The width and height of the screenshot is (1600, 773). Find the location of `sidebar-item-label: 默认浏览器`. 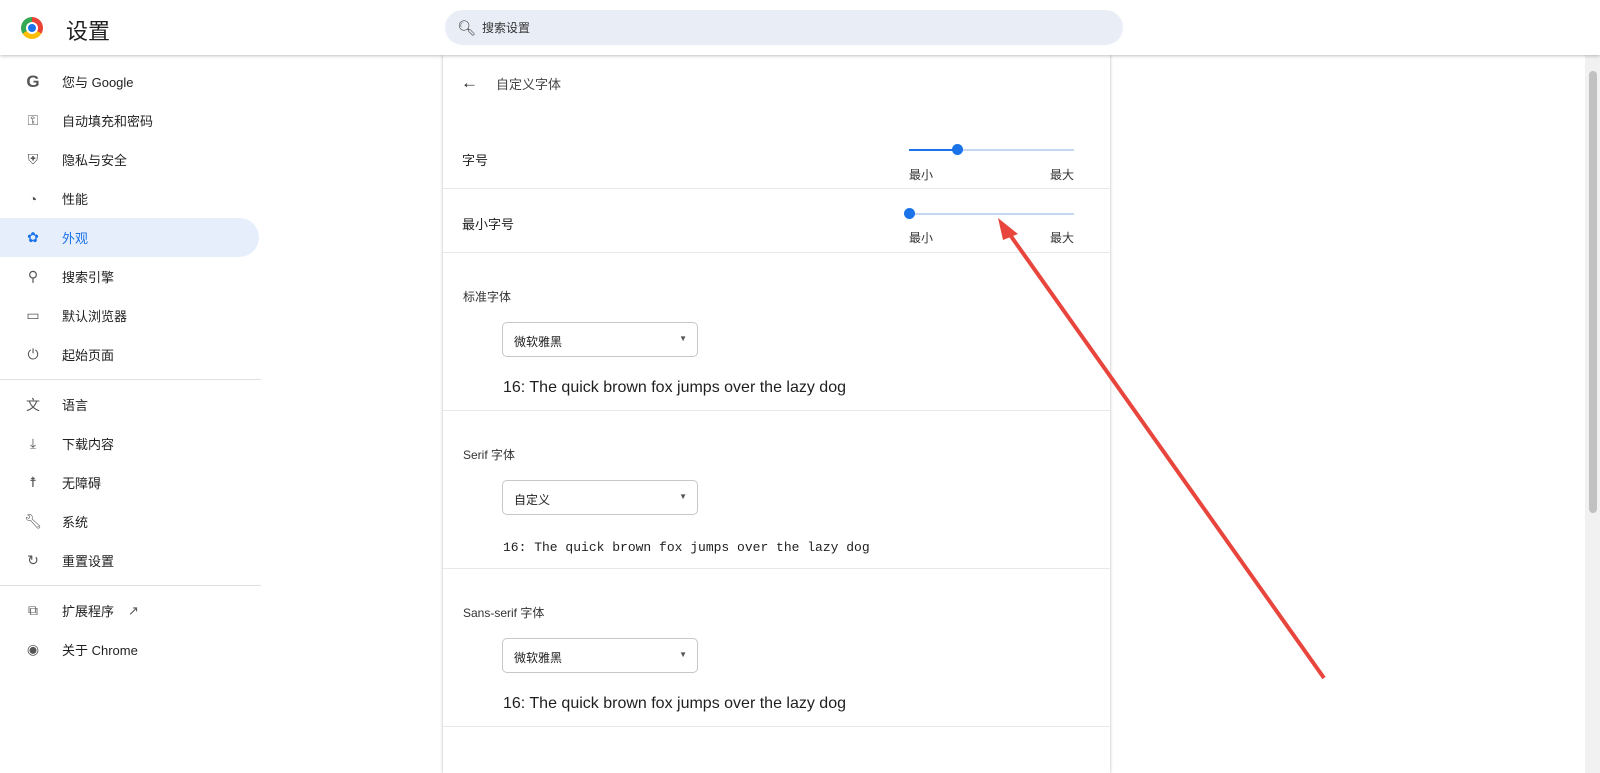

sidebar-item-label: 默认浏览器 is located at coordinates (95, 316).